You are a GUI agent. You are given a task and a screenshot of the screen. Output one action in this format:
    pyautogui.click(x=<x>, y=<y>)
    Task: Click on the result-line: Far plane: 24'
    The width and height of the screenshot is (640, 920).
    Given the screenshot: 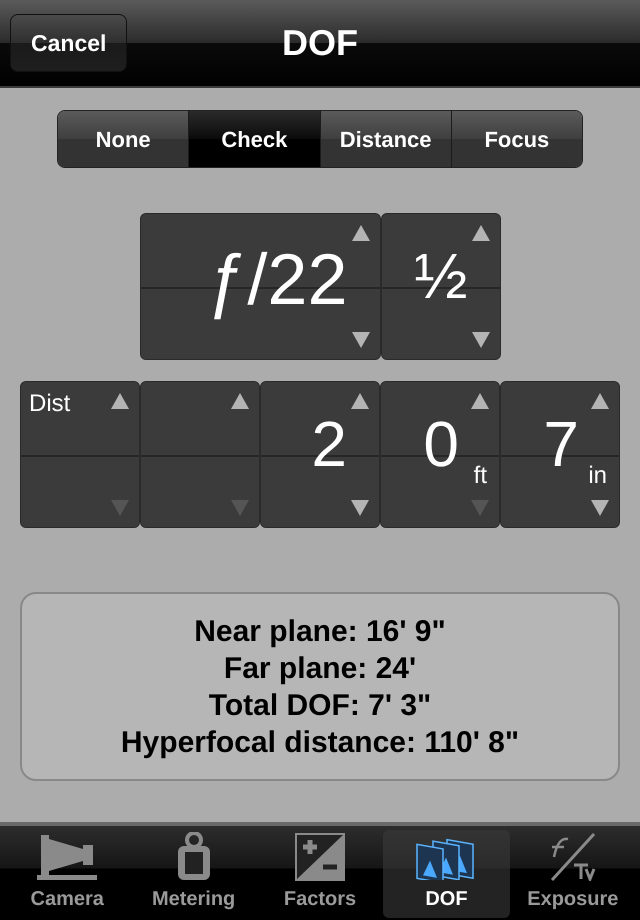 What is the action you would take?
    pyautogui.click(x=320, y=668)
    